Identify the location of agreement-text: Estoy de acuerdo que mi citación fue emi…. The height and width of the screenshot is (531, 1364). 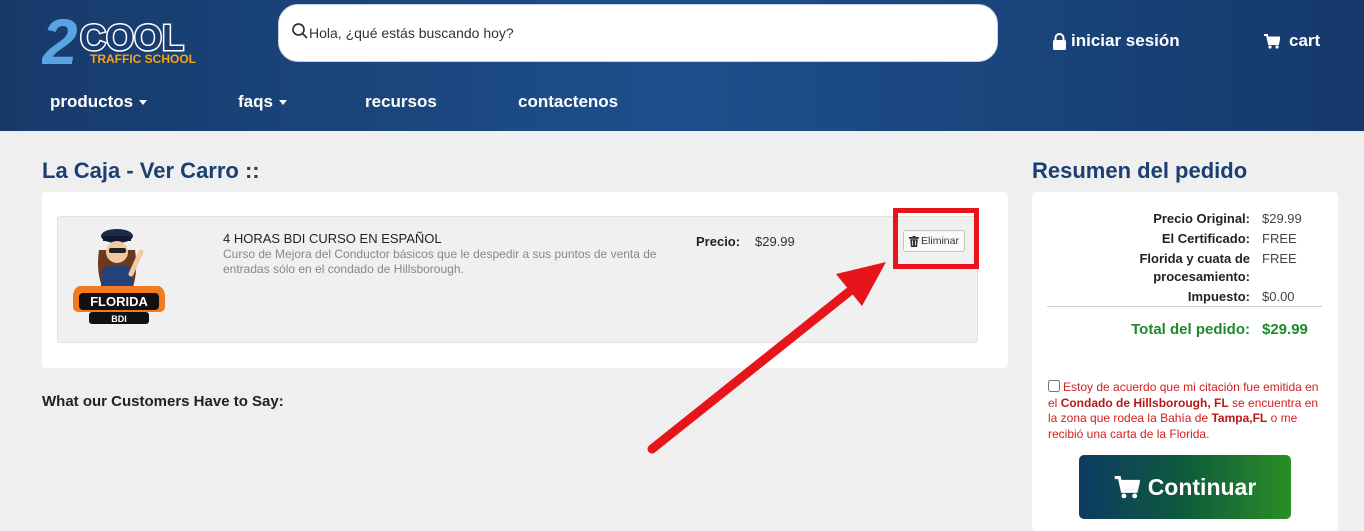
(1184, 411).